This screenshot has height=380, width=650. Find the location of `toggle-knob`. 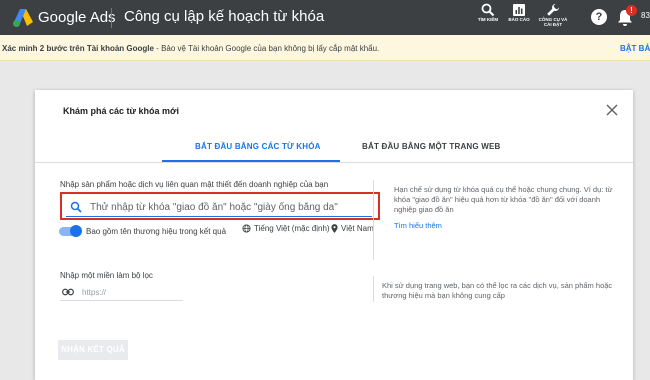

toggle-knob is located at coordinates (76, 231).